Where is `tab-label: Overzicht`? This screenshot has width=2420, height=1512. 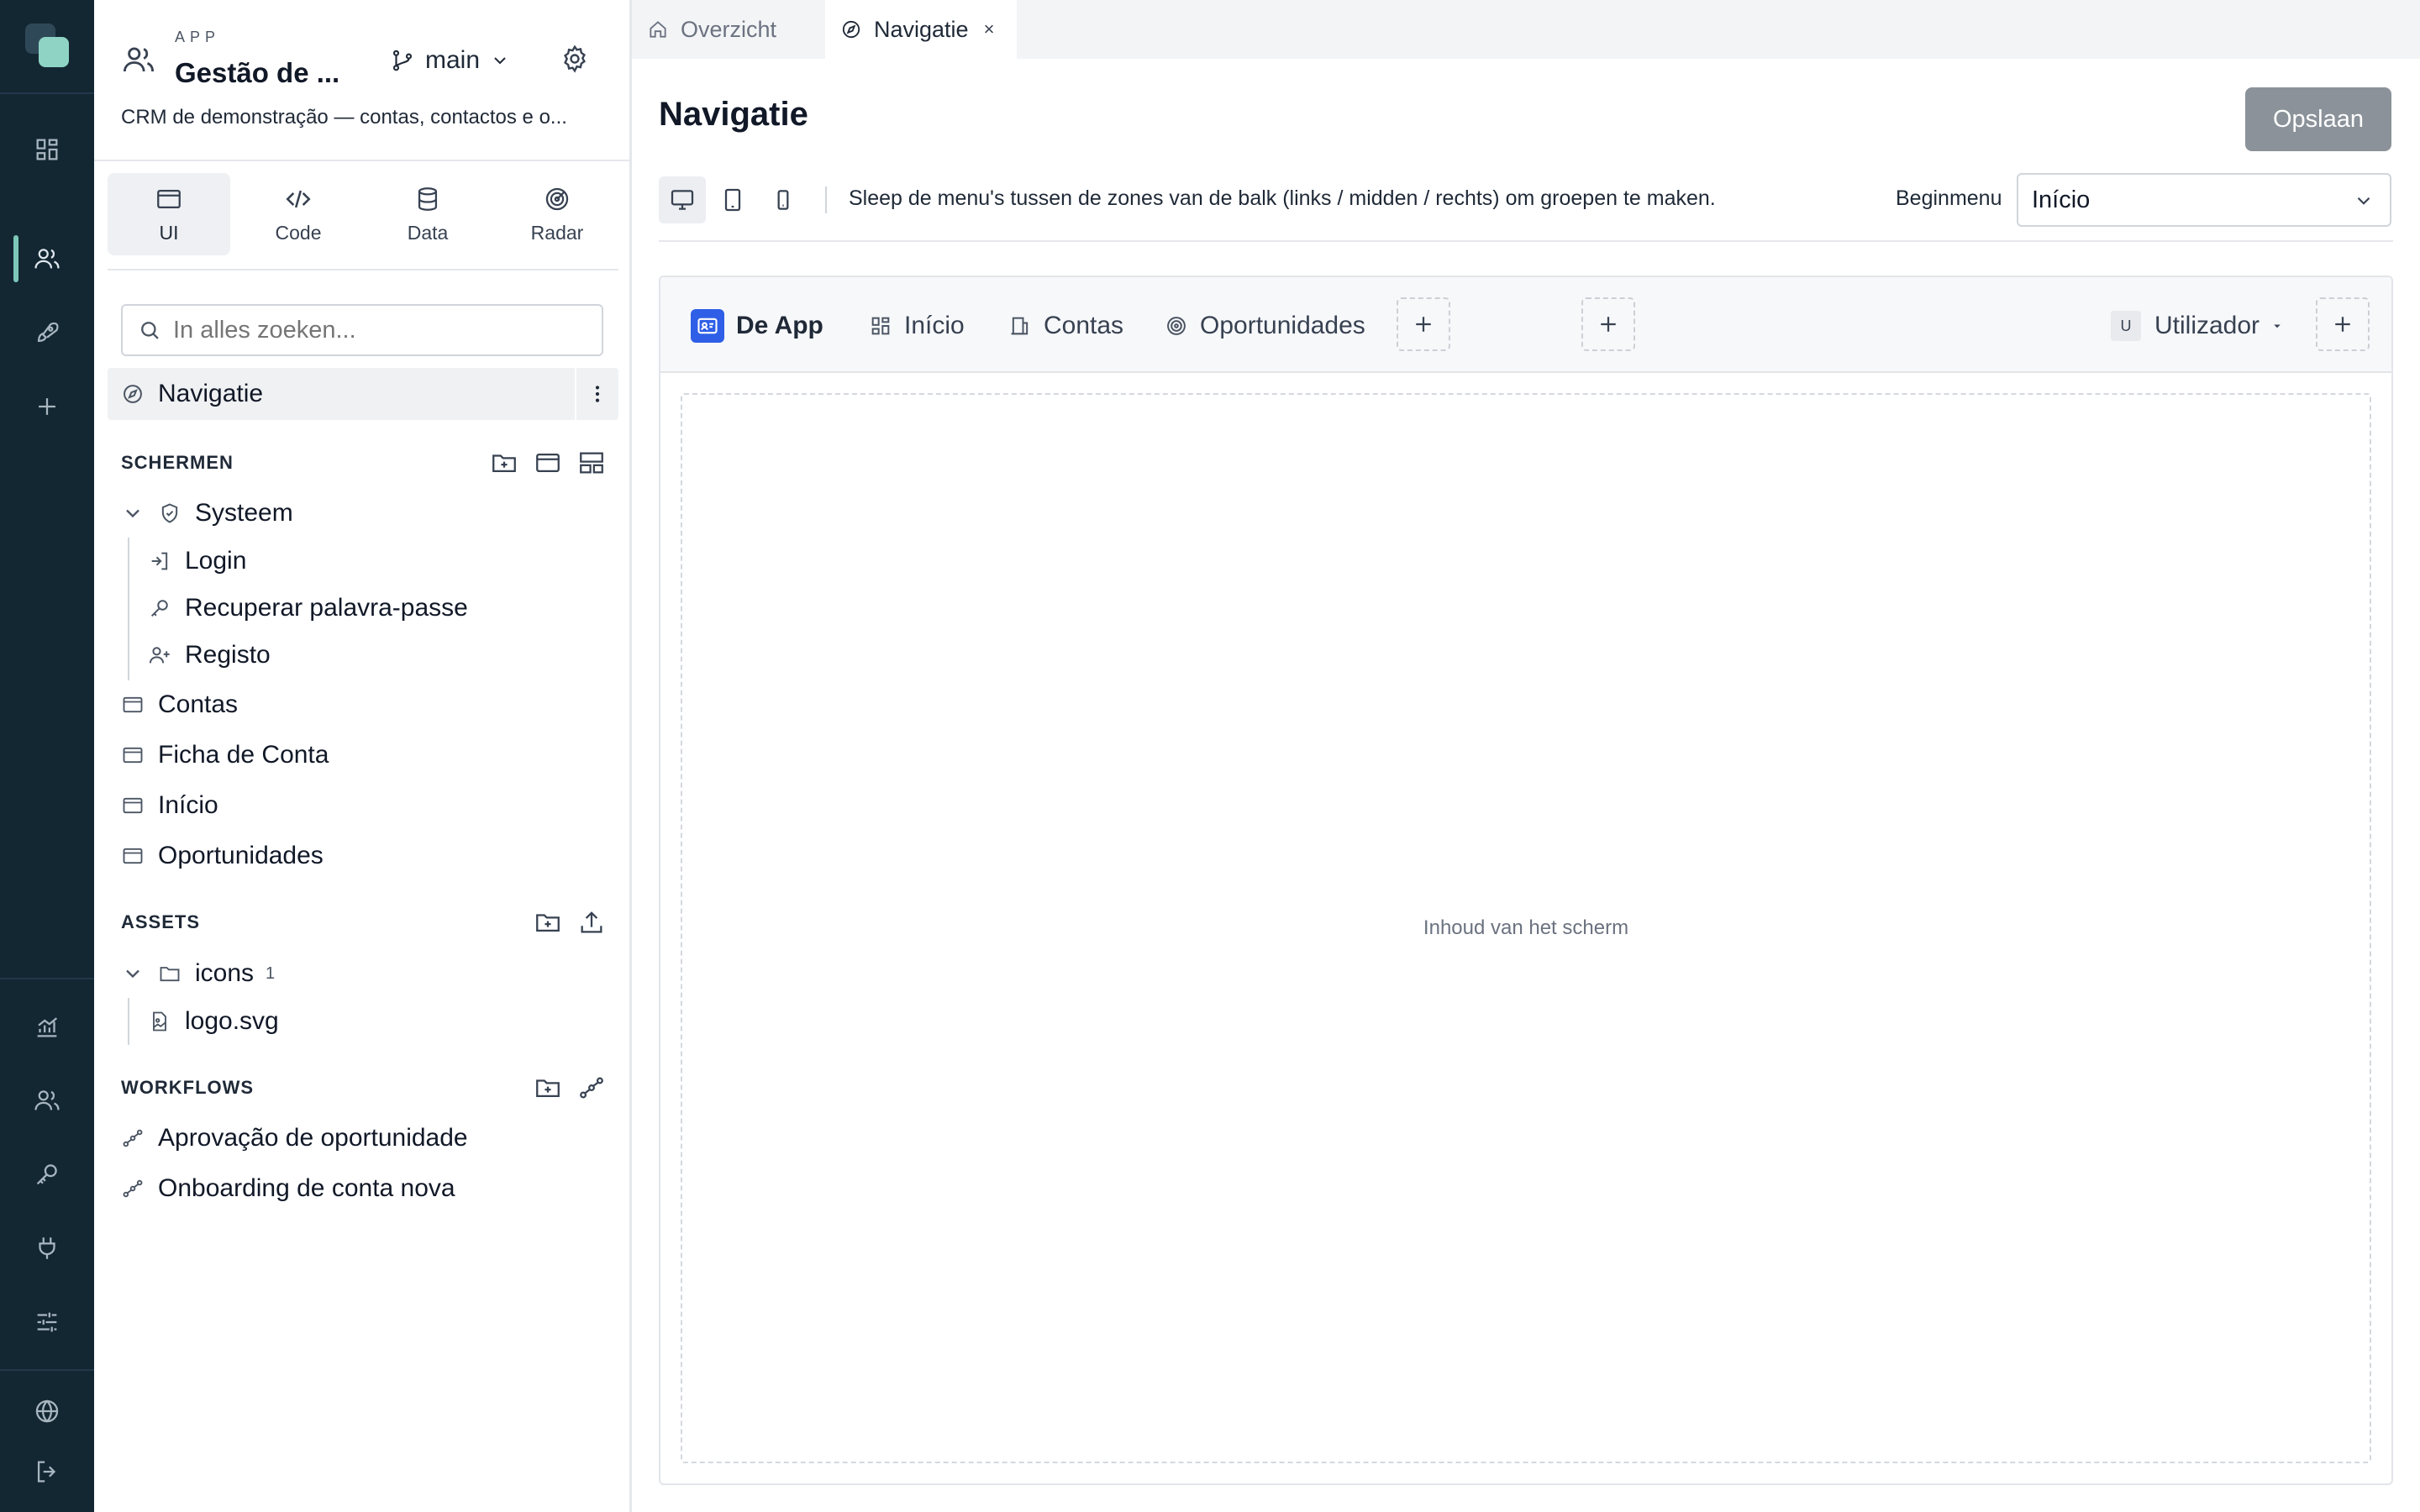
tab-label: Overzicht is located at coordinates (729, 29).